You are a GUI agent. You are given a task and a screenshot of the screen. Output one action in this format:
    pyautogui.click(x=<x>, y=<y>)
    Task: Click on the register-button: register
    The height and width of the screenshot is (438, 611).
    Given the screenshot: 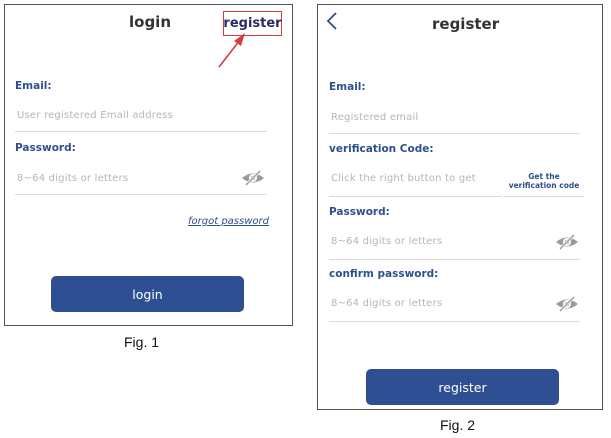 What is the action you would take?
    pyautogui.click(x=462, y=387)
    